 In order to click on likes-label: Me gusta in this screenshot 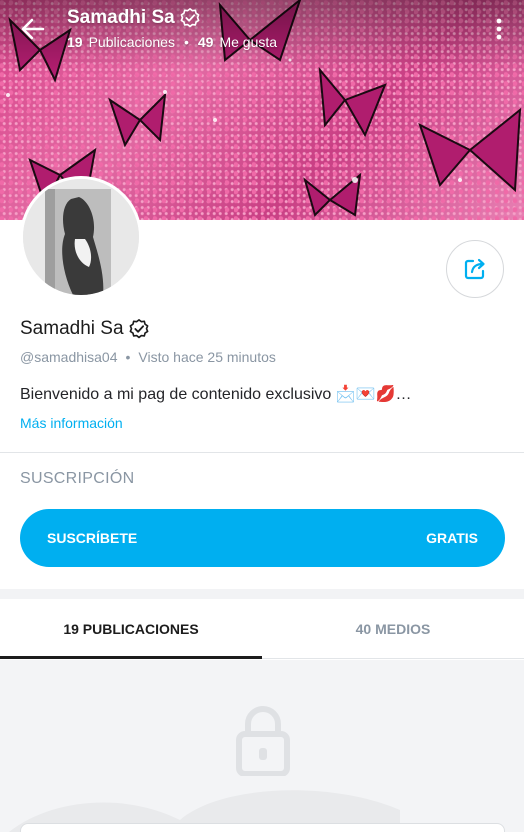, I will do `click(248, 42)`.